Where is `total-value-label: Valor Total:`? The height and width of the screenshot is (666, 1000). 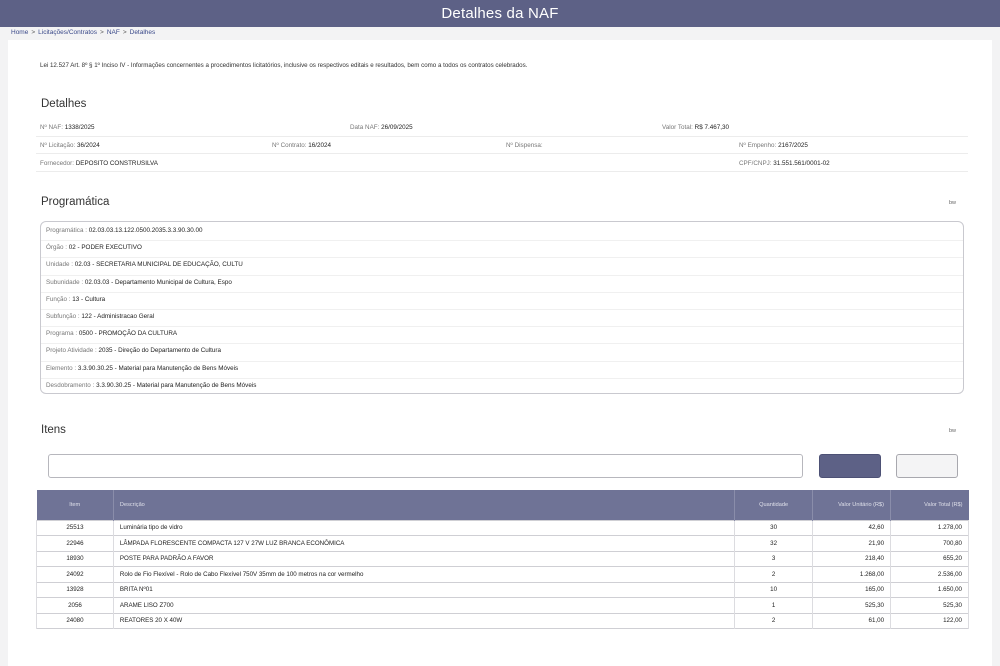
total-value-label: Valor Total: is located at coordinates (677, 127).